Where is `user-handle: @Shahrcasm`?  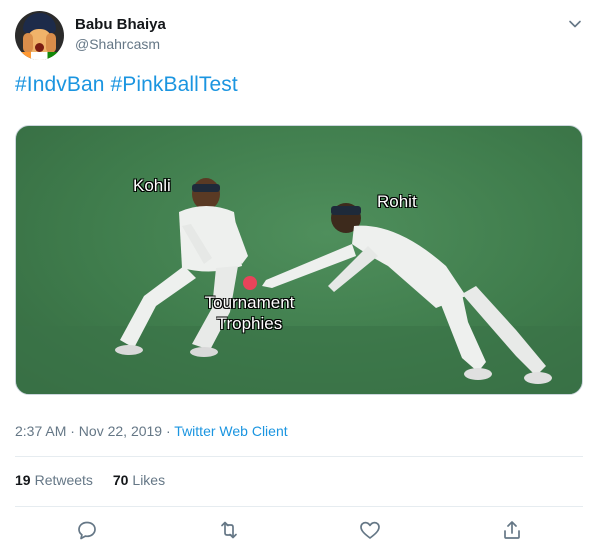
user-handle: @Shahrcasm is located at coordinates (117, 44).